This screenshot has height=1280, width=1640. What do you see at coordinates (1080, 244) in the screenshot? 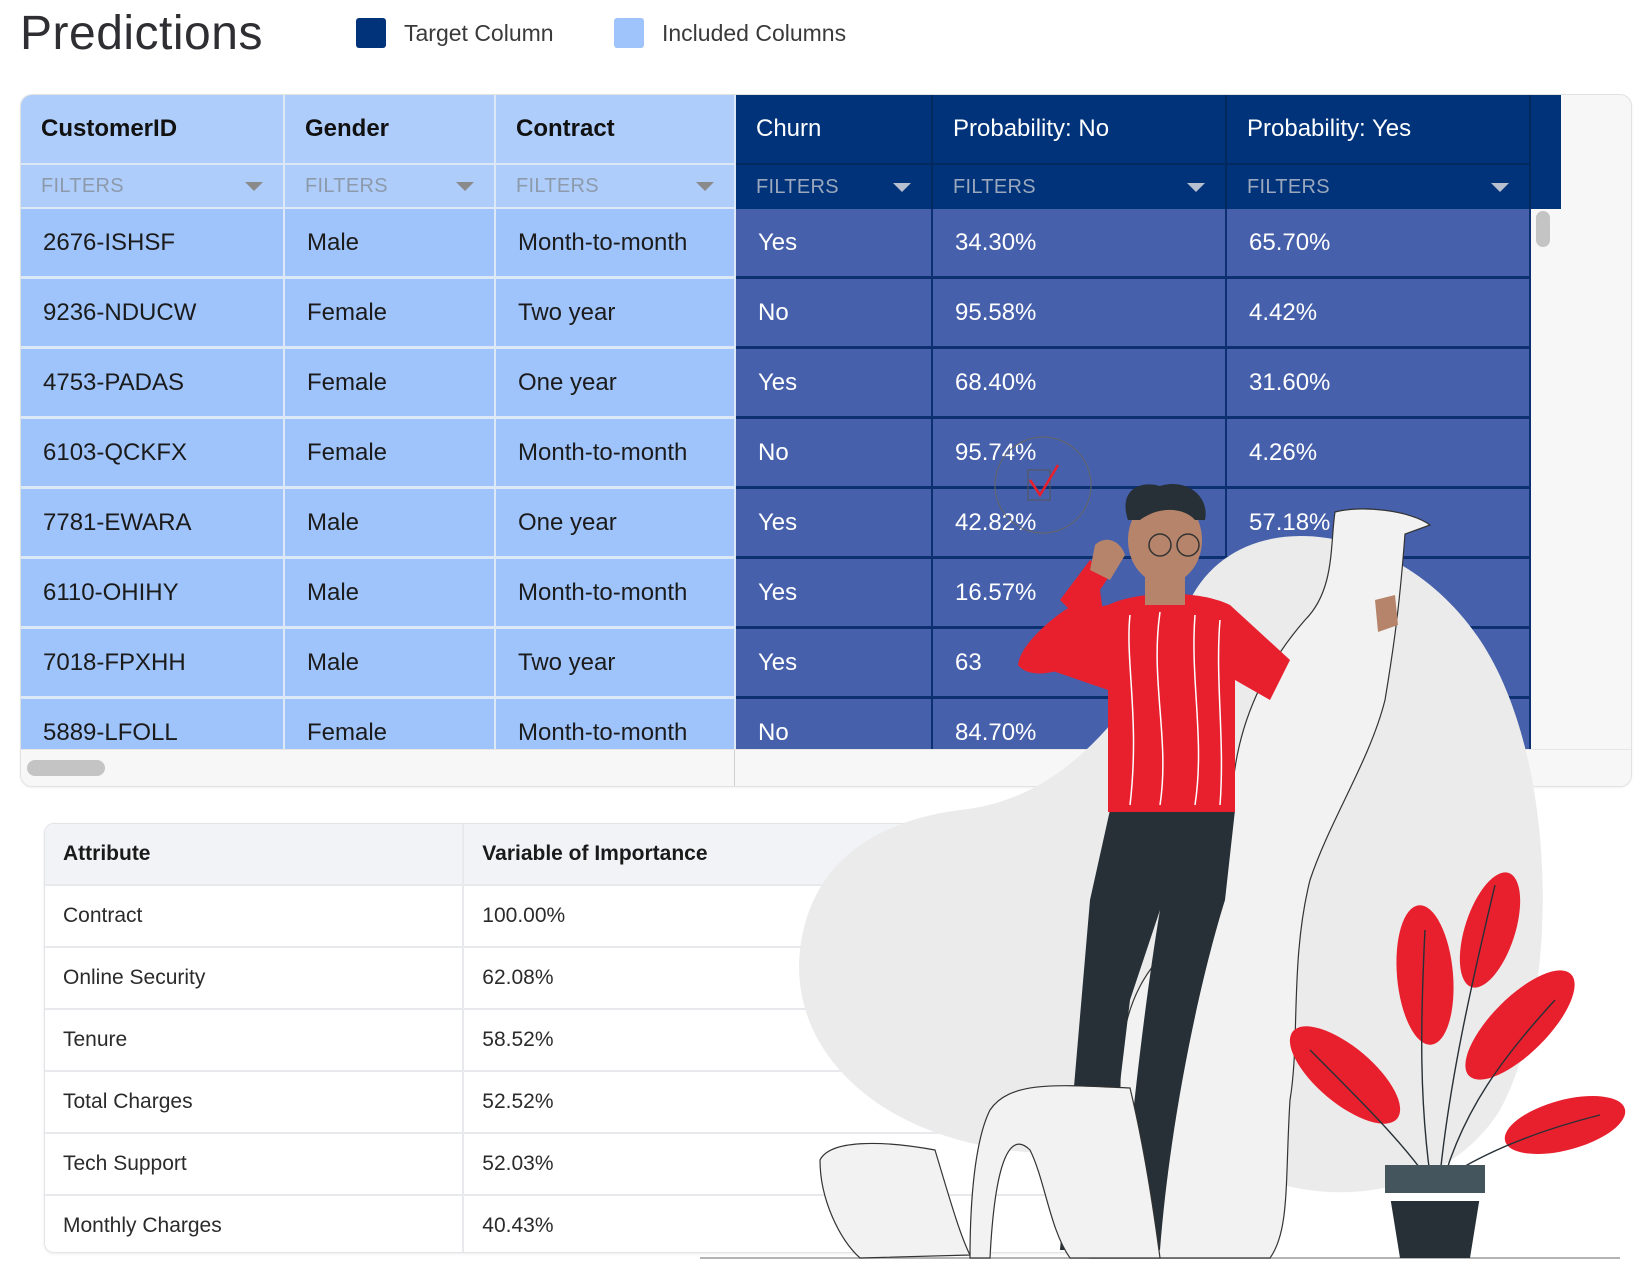
I see `cell-probability-no: 34.30%` at bounding box center [1080, 244].